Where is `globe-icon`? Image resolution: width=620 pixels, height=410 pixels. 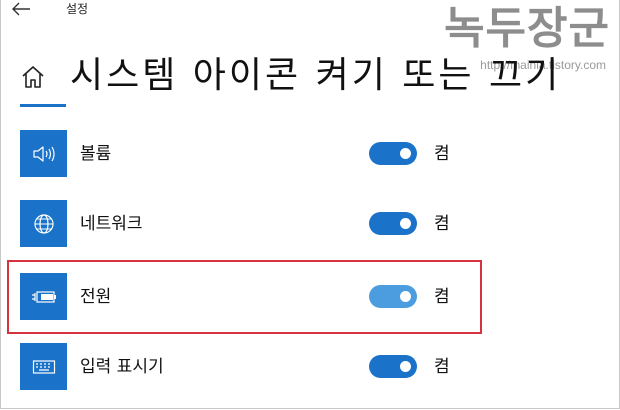 globe-icon is located at coordinates (43, 223).